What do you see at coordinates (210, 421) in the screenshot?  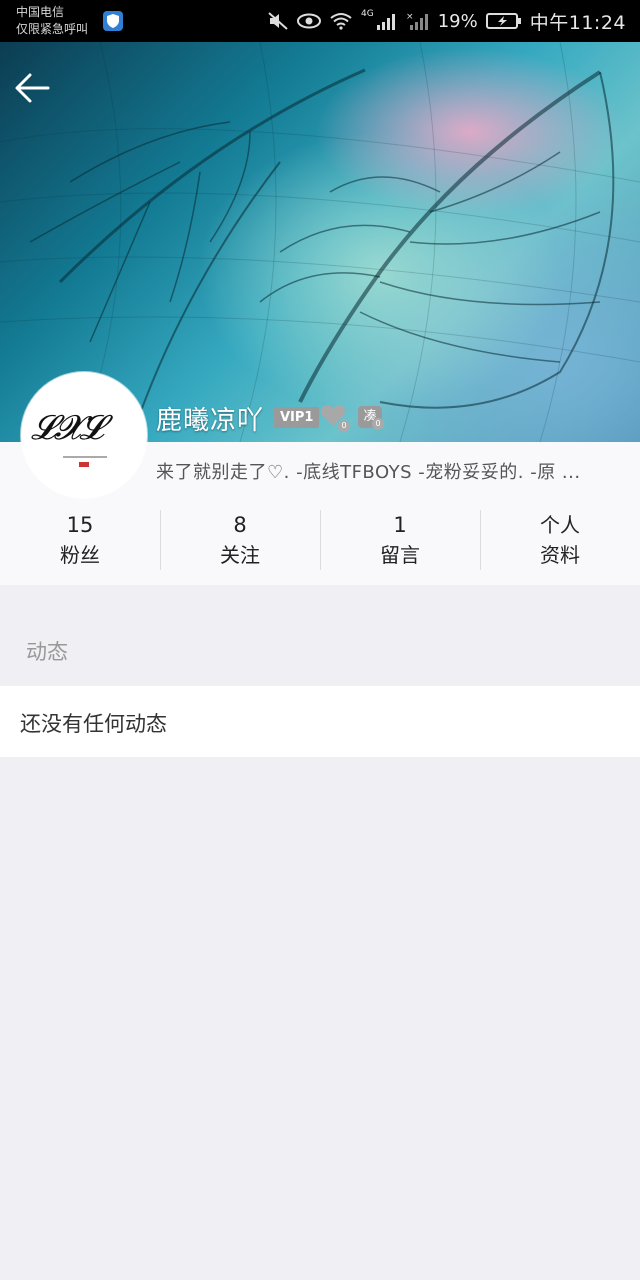 I see `nickname: 鹿曦凉吖` at bounding box center [210, 421].